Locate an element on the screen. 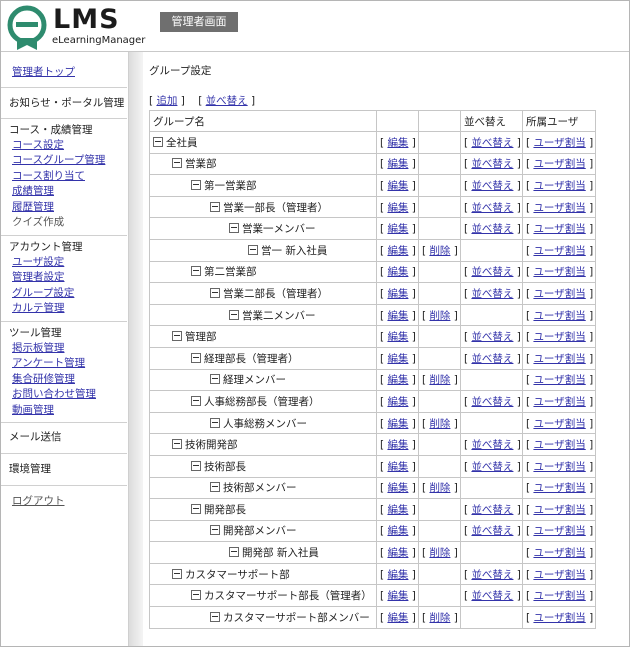 The height and width of the screenshot is (647, 630). sidebar-item-user-settings: ユーザ設定 is located at coordinates (68, 263).